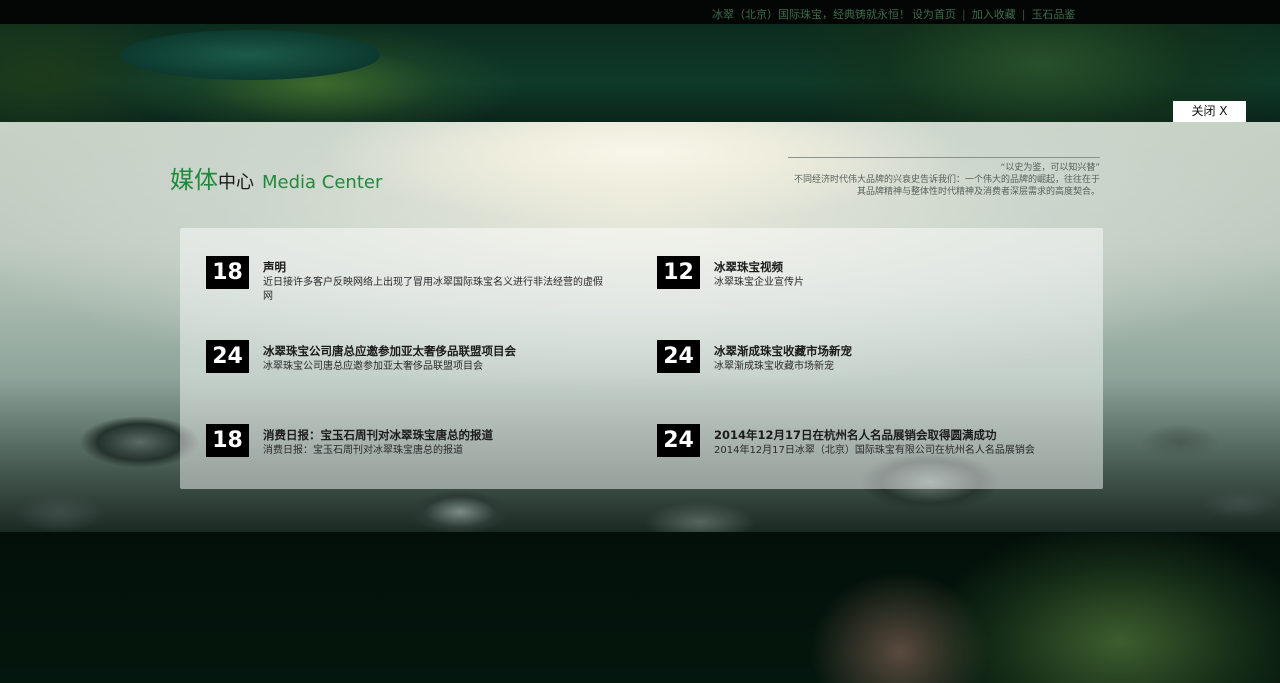 The height and width of the screenshot is (683, 1280). Describe the element at coordinates (1053, 14) in the screenshot. I see `jade-appraisal-link: 玉石品鉴` at that location.